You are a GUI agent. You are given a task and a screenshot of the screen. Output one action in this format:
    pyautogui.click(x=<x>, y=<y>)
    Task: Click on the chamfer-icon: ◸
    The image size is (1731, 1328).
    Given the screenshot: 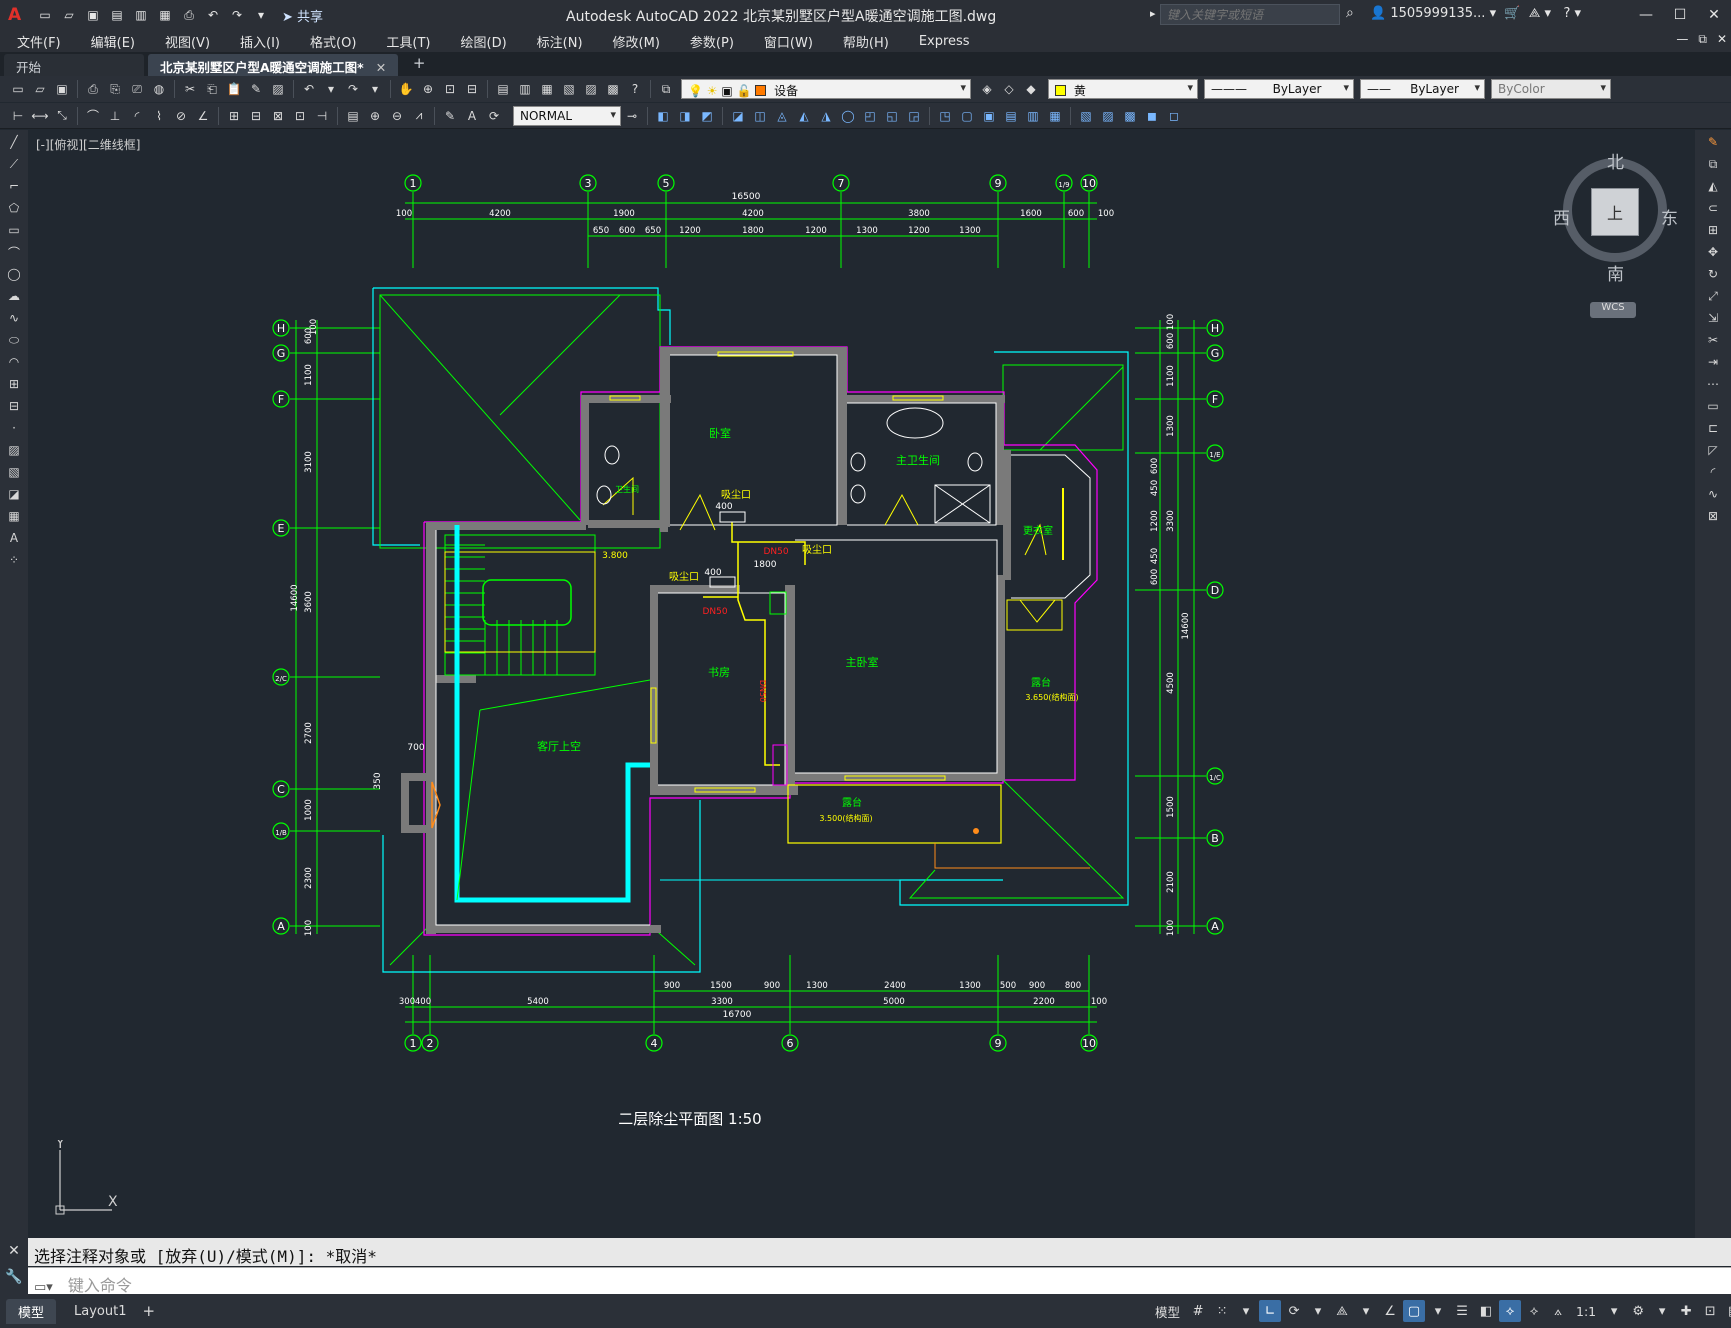 What is the action you would take?
    pyautogui.click(x=1713, y=450)
    